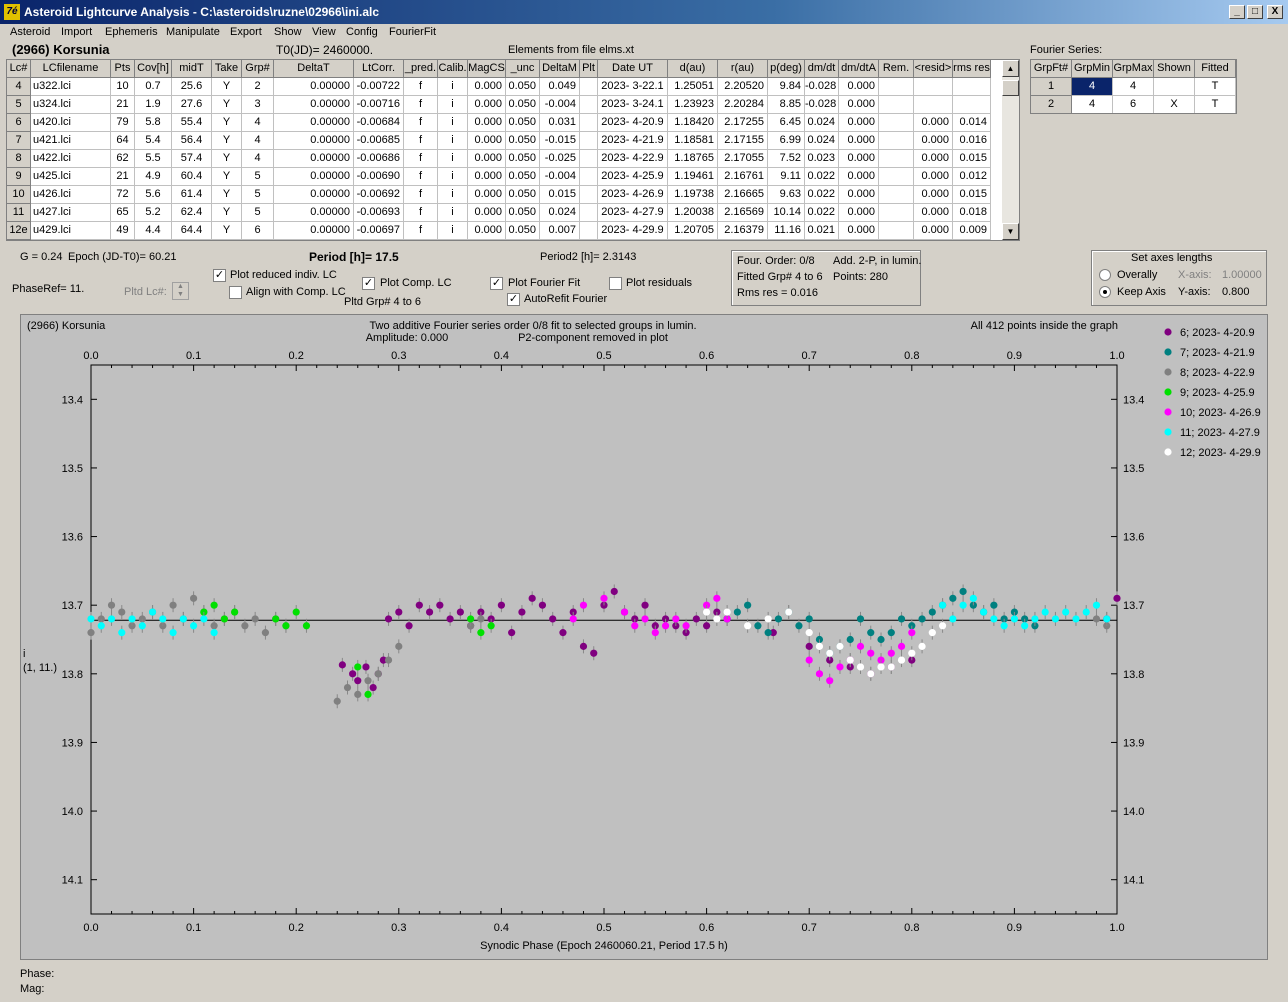 This screenshot has width=1288, height=1002. What do you see at coordinates (412, 32) in the screenshot?
I see `menu-fourierfit: FourierFit` at bounding box center [412, 32].